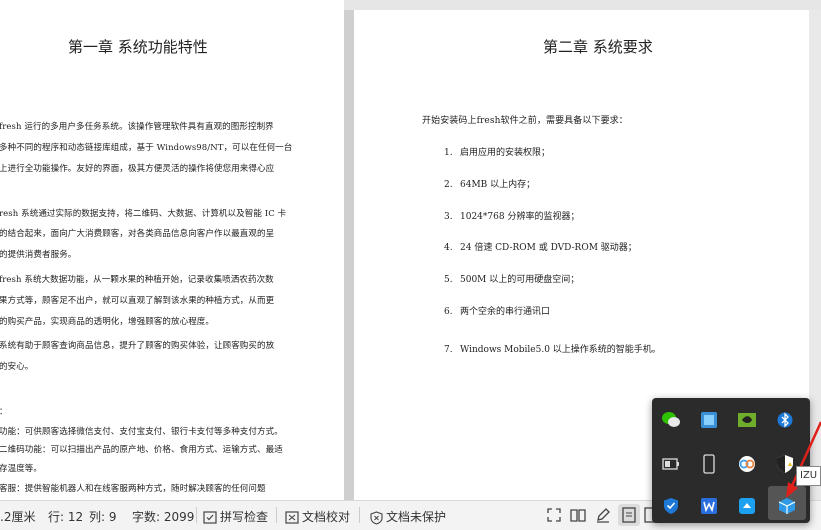  I want to click on edit-mode-button, so click(603, 516).